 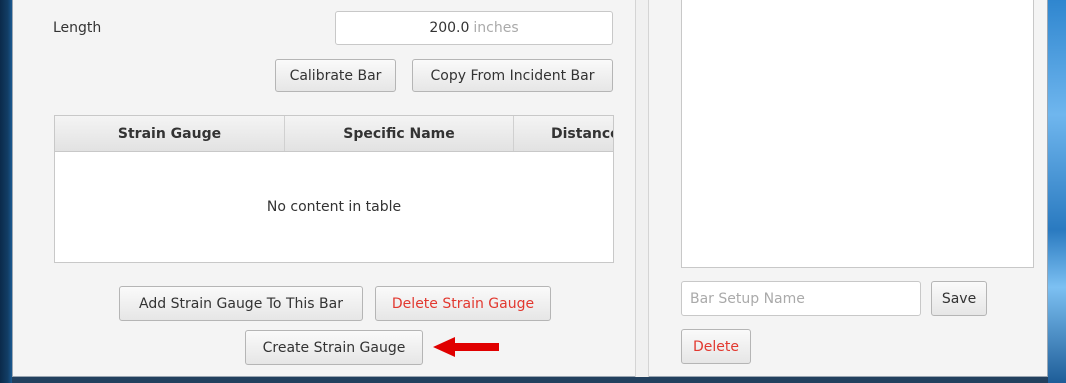 What do you see at coordinates (334, 347) in the screenshot?
I see `create-strain-gauge-button: Create Strain Gauge` at bounding box center [334, 347].